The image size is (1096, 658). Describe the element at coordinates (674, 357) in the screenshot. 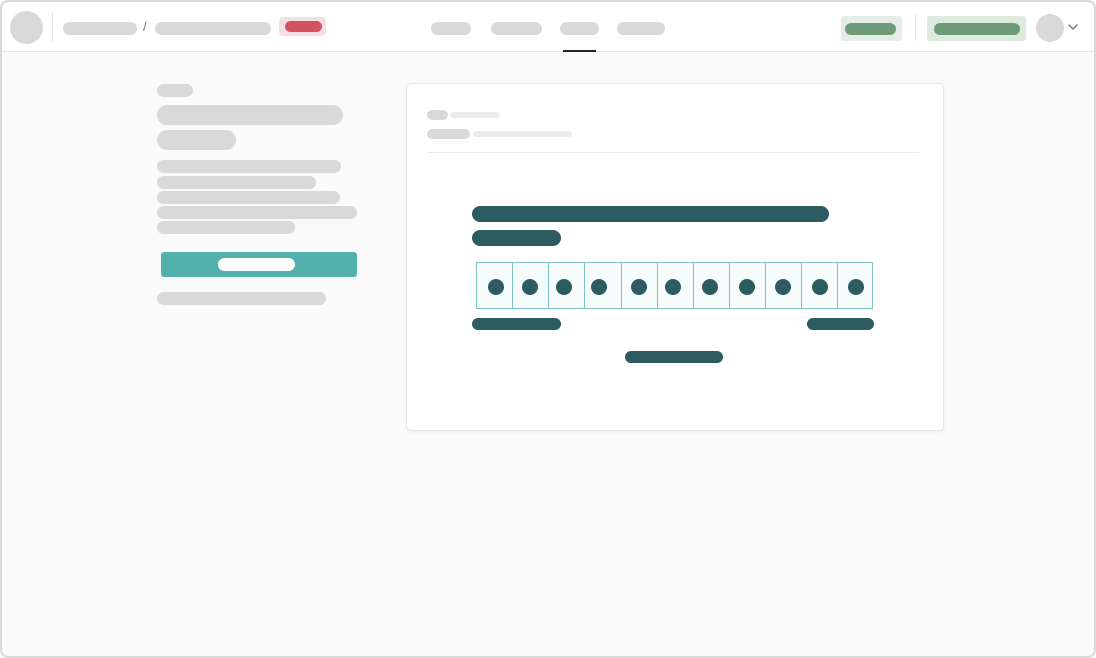

I see `alternate-method-link` at that location.